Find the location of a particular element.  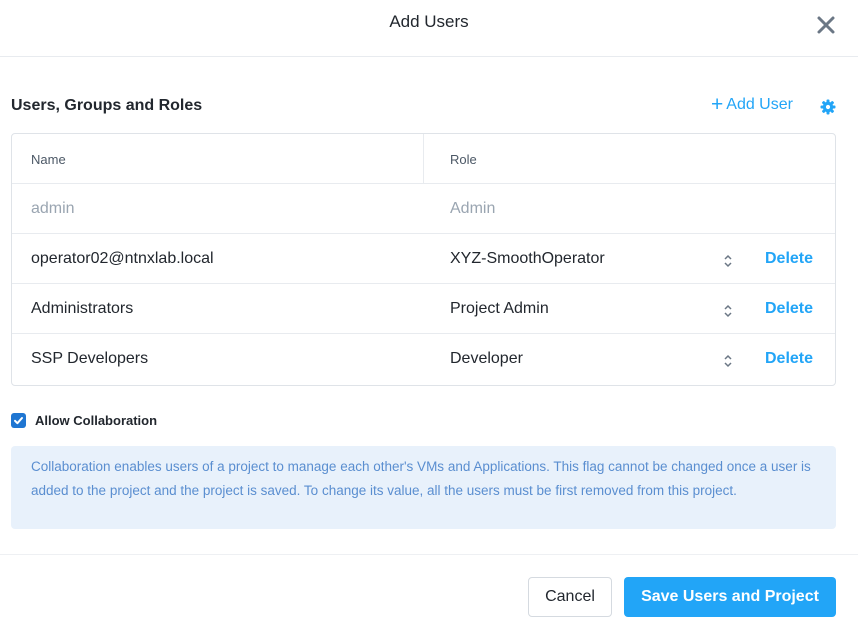

table-row: SSP Developers Developer Delete is located at coordinates (423, 359).